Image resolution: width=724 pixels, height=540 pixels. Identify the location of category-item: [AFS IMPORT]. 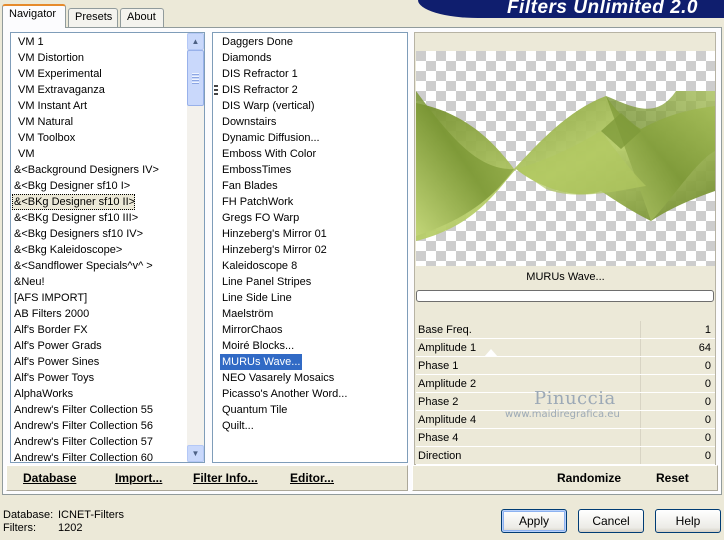
(49, 298).